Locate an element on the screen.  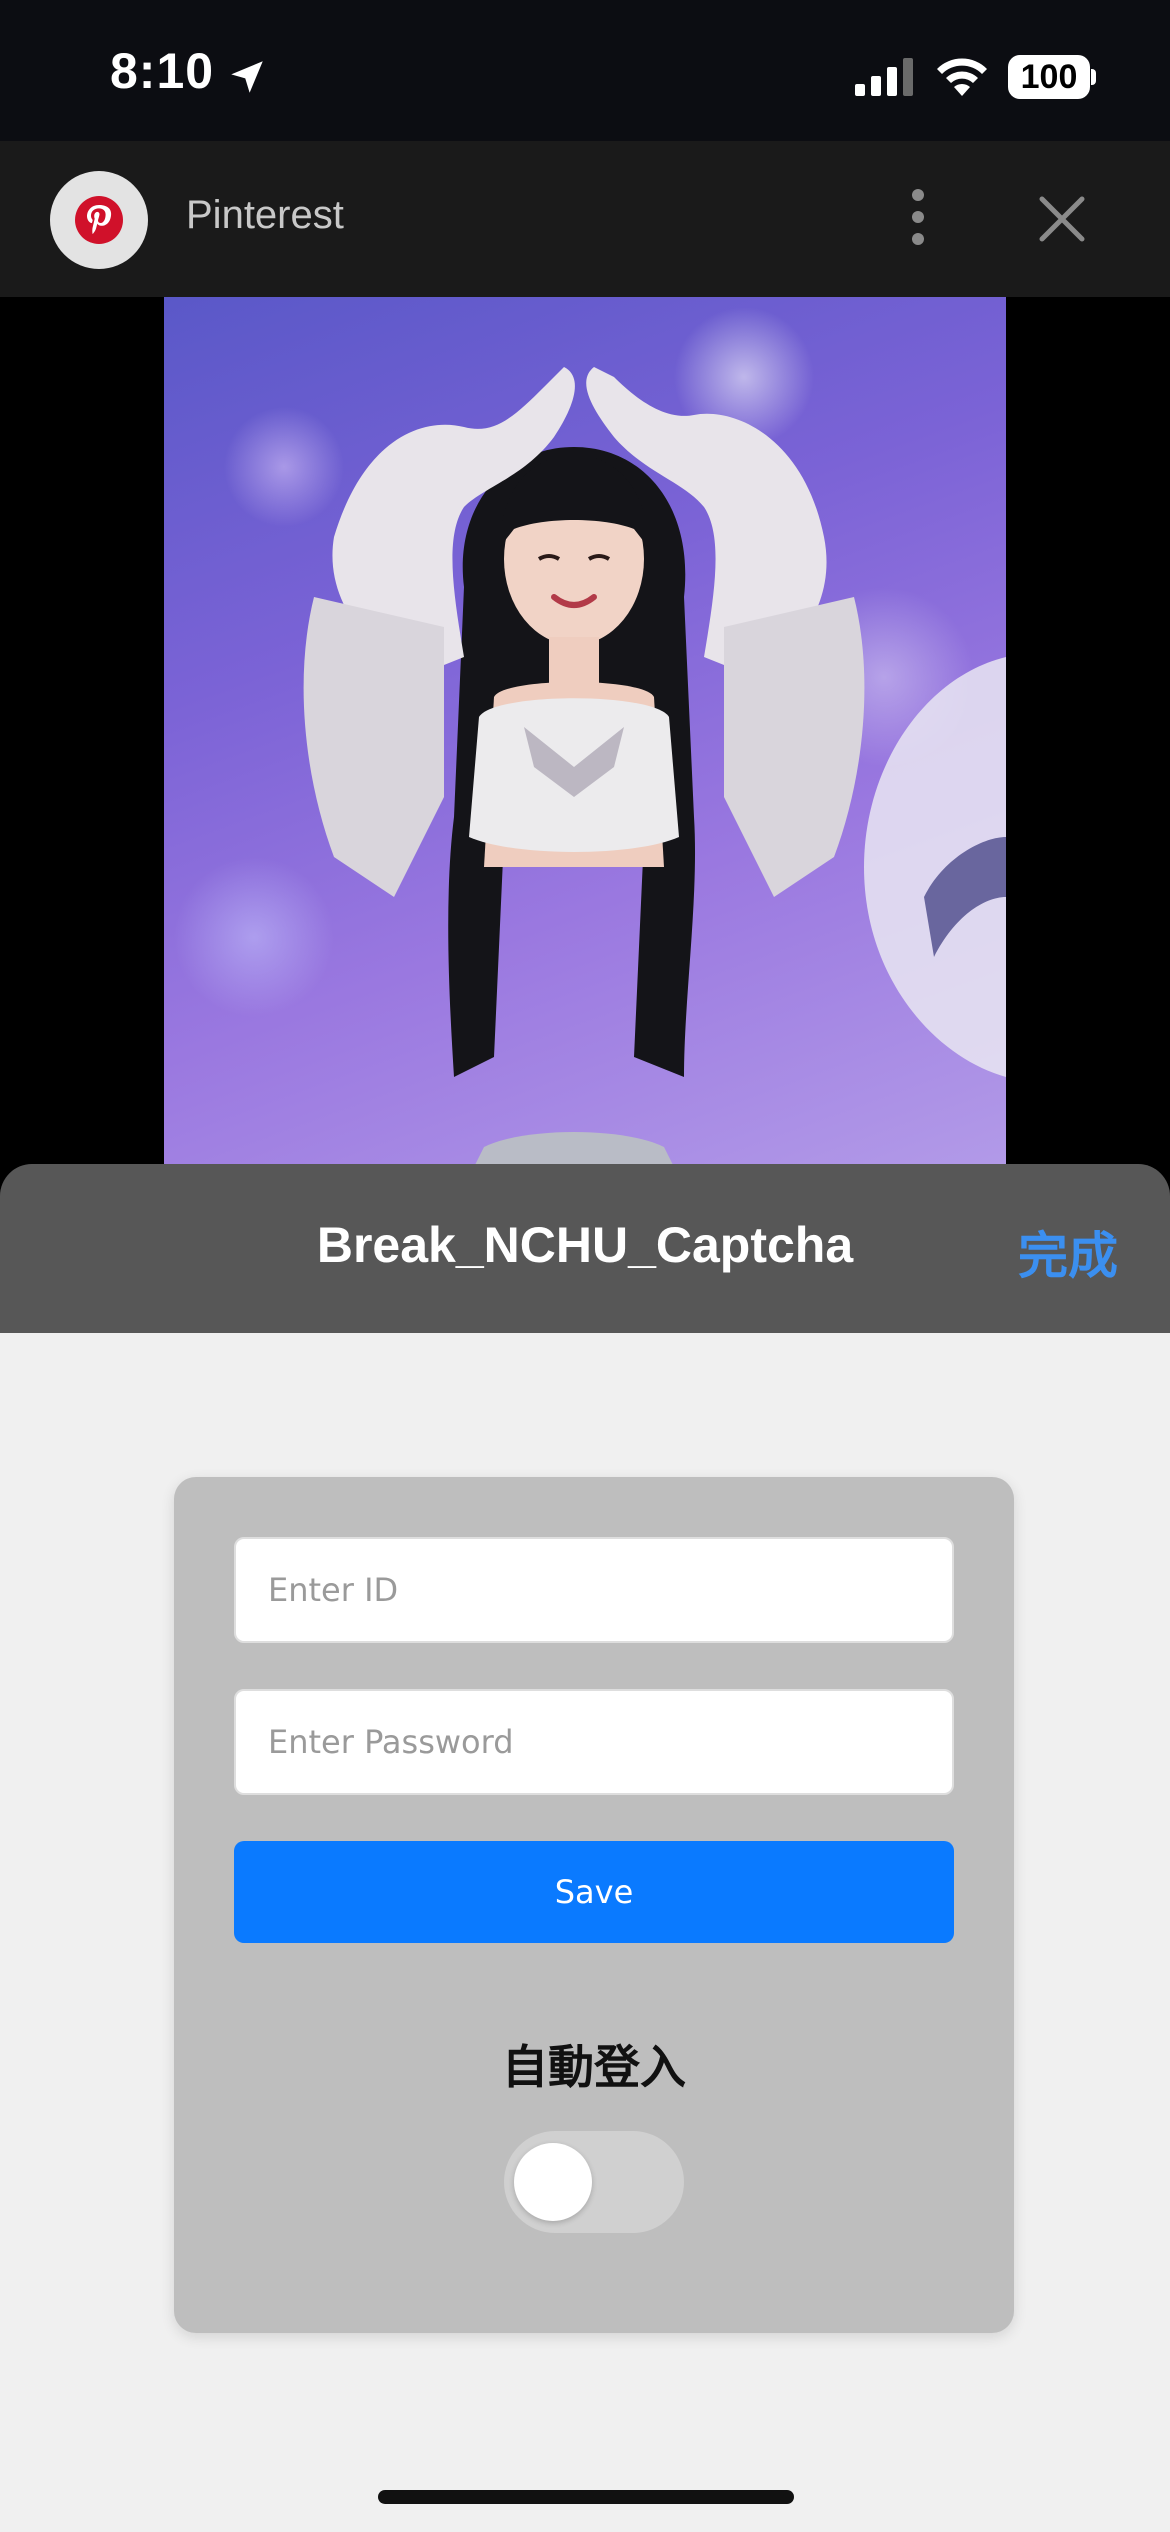
status-bar: 8:10 100 is located at coordinates (585, 70).